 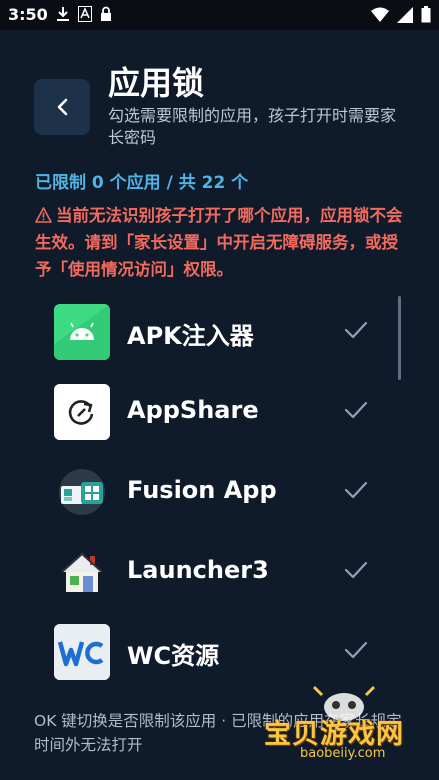 I want to click on status-time: 3:50, so click(x=28, y=14).